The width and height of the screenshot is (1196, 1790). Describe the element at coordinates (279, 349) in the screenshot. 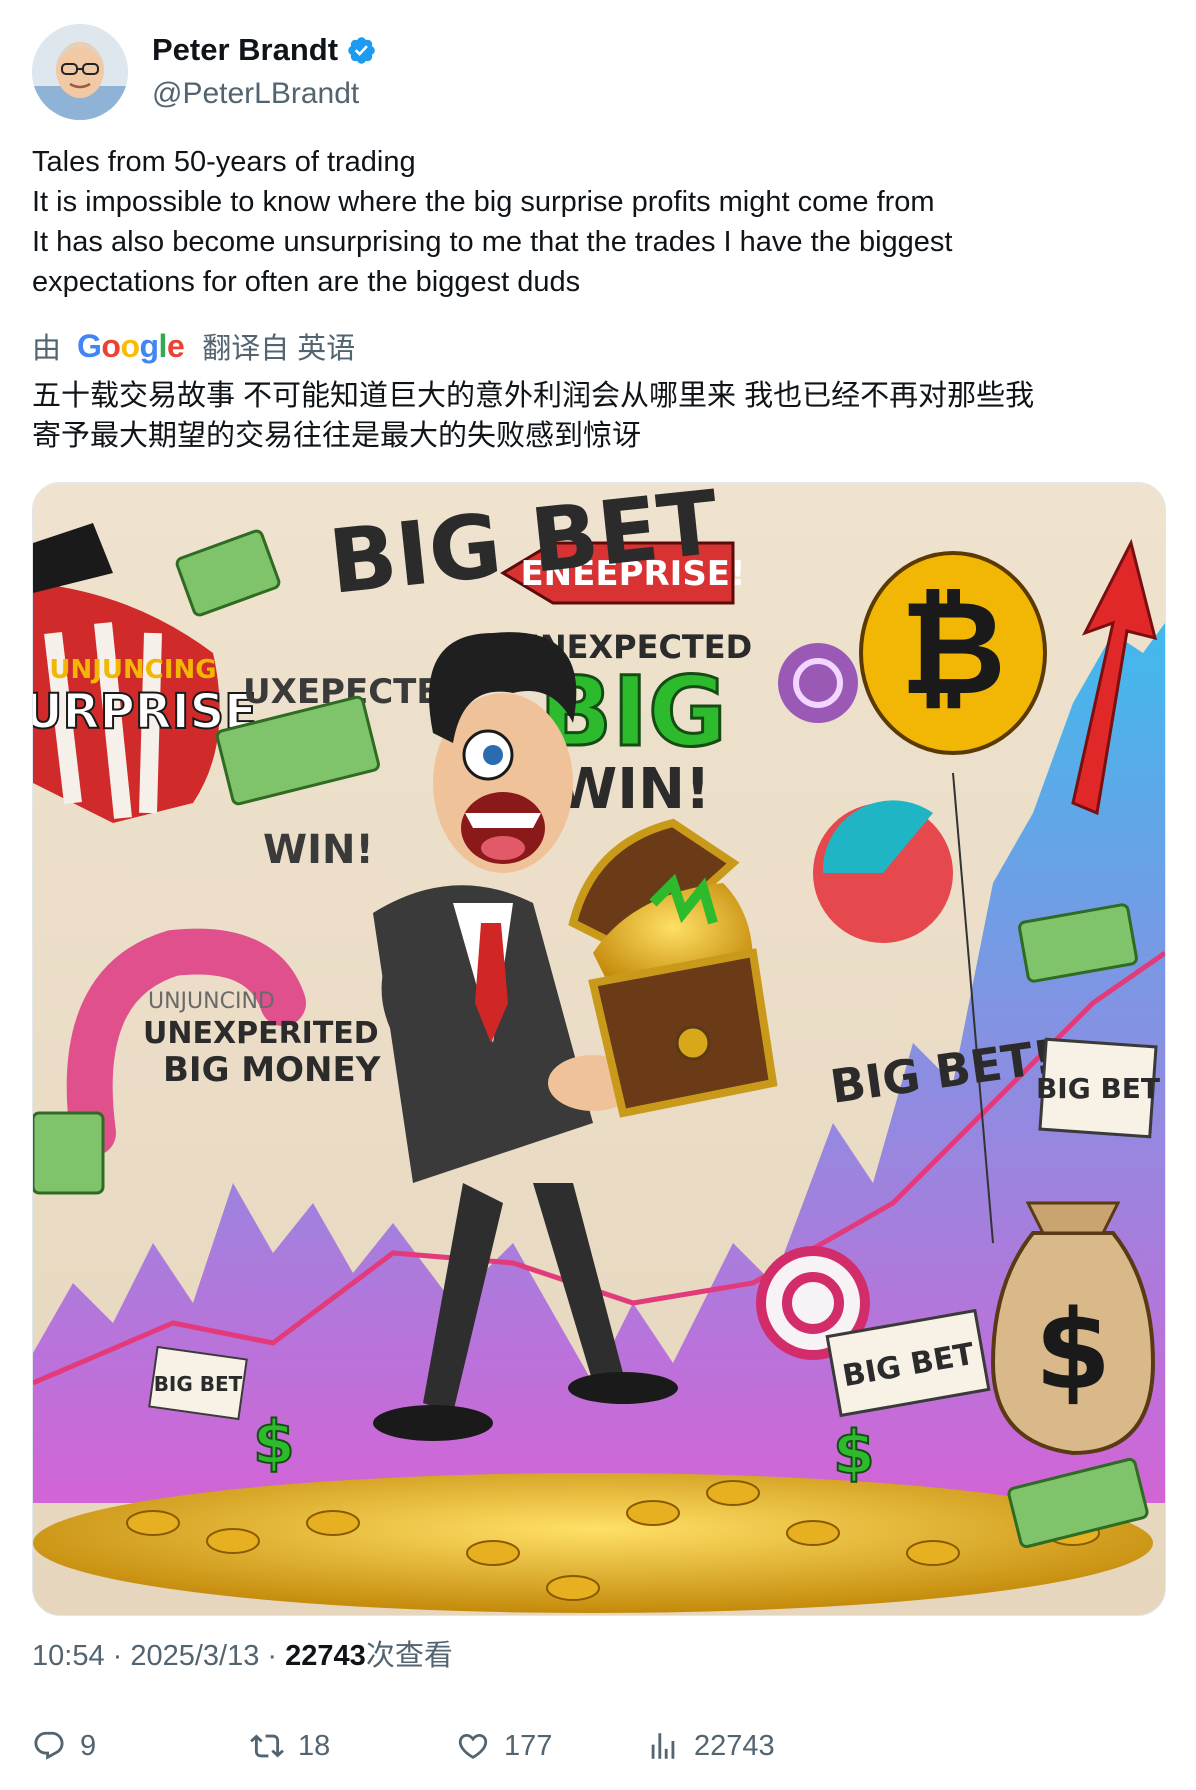

I see `translated-from-label: 翻译自 英语` at that location.